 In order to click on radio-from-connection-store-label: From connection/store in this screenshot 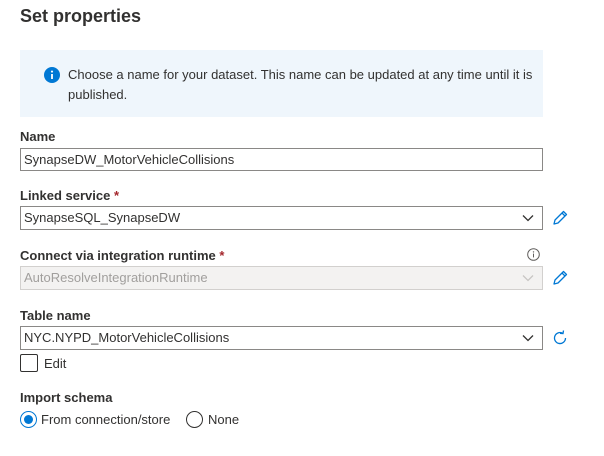, I will do `click(106, 419)`.